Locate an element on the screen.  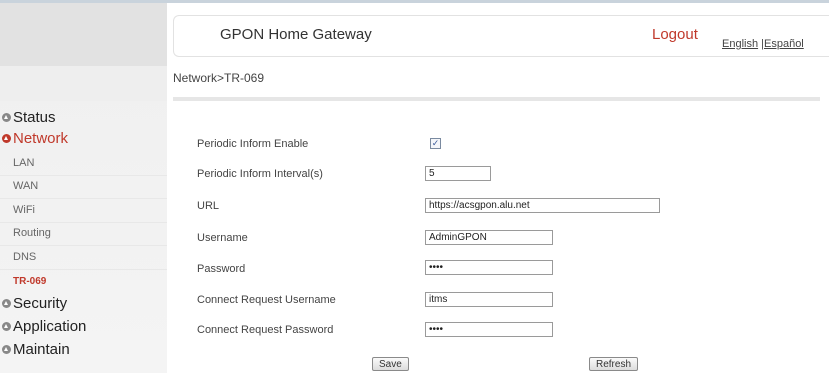
sidebar-item-maintain: Maintain is located at coordinates (36, 349).